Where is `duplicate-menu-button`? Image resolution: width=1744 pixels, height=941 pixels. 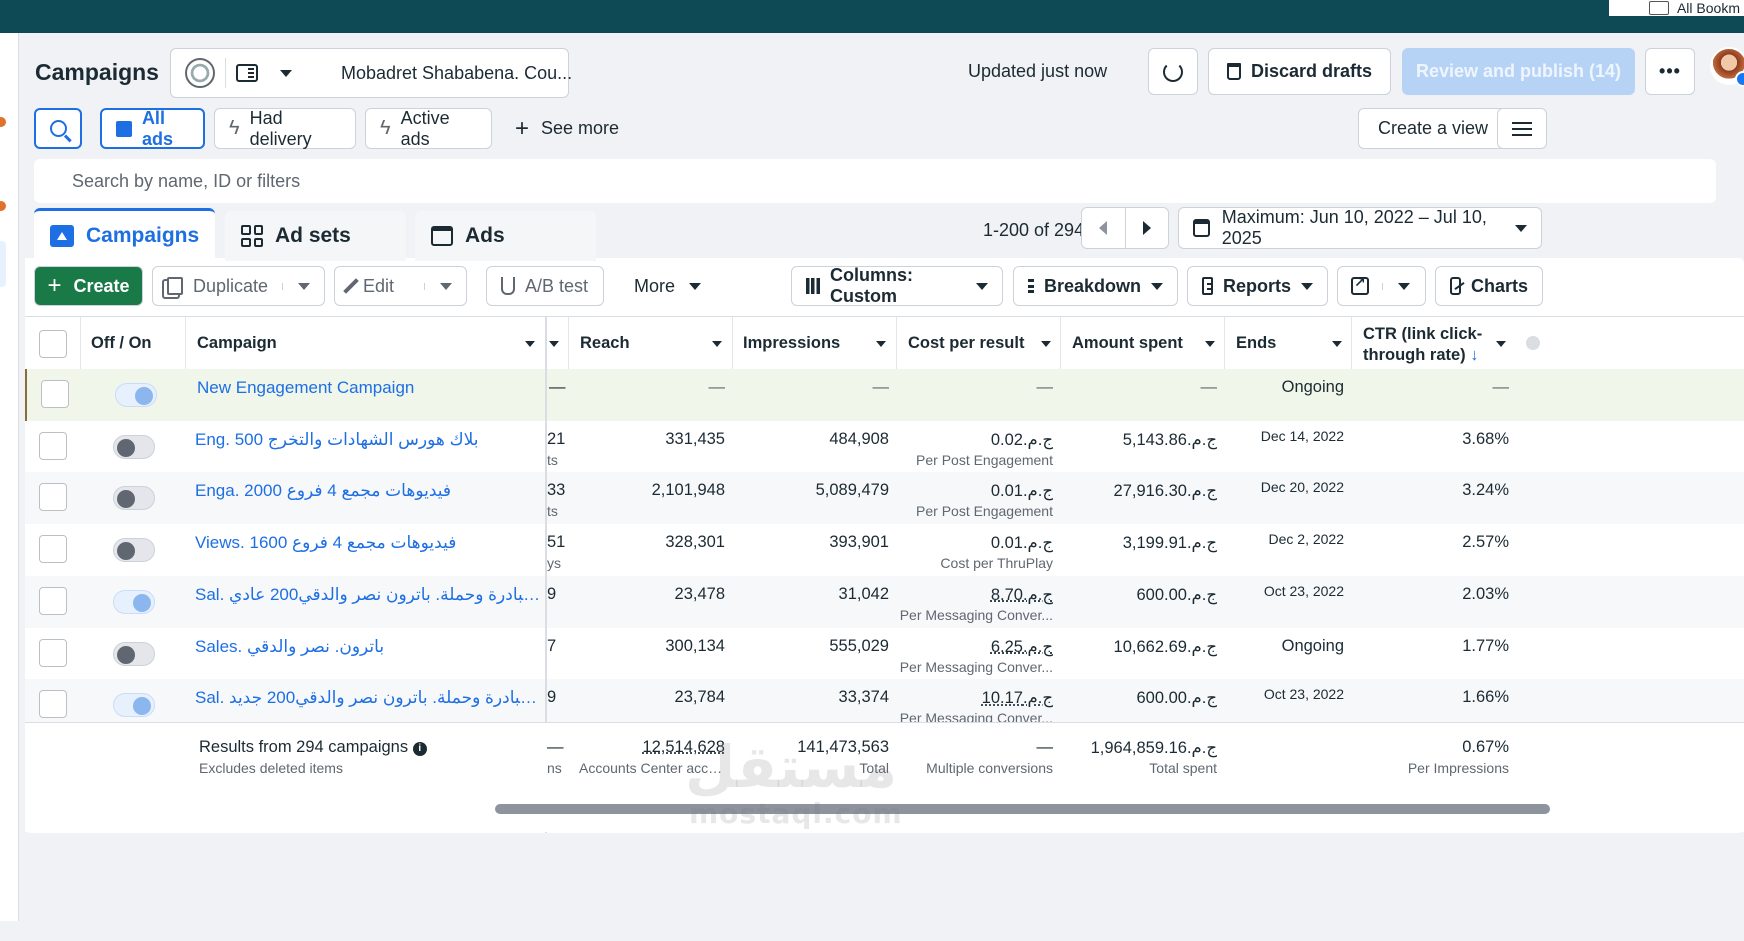
duplicate-menu-button is located at coordinates (303, 286).